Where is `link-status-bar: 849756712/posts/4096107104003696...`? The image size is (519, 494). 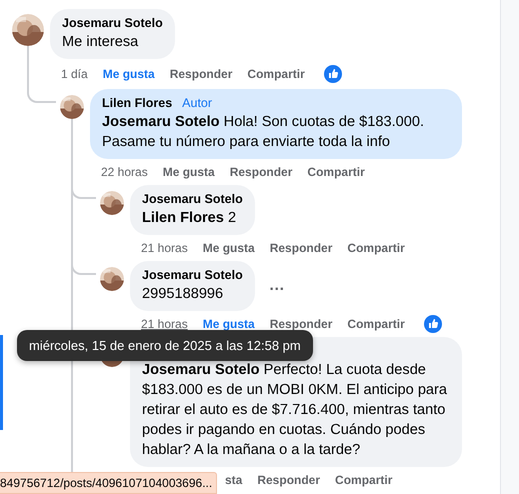
link-status-bar: 849756712/posts/4096107104003696... is located at coordinates (109, 483).